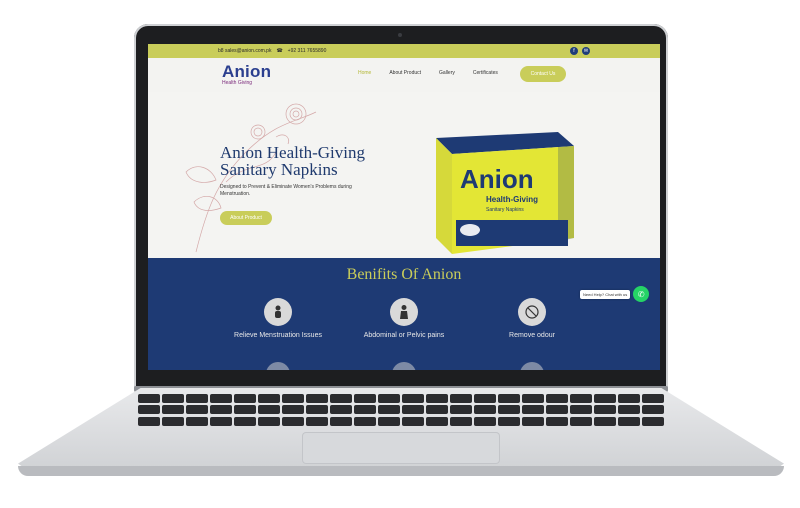 The image size is (800, 508). Describe the element at coordinates (244, 51) in the screenshot. I see `topbar-email: b8 sales@anion.com.pk` at that location.